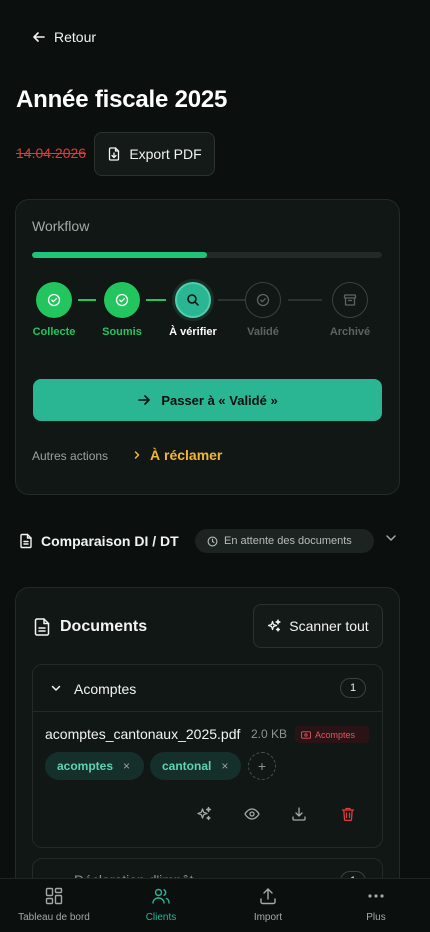 The width and height of the screenshot is (430, 932). What do you see at coordinates (269, 734) in the screenshot?
I see `file-size: 2.0 KB` at bounding box center [269, 734].